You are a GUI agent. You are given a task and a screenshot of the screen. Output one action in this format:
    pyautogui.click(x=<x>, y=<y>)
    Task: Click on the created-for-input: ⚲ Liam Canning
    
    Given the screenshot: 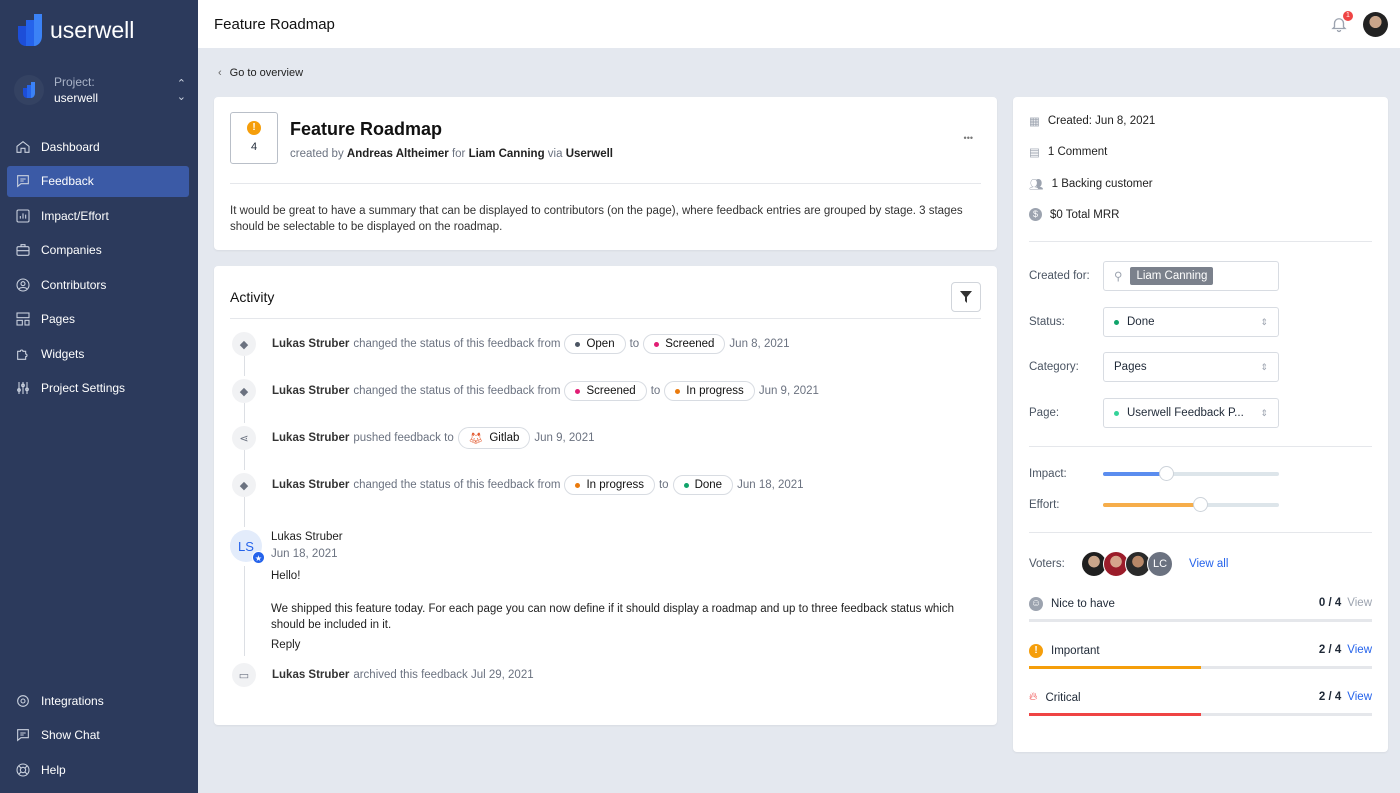 What is the action you would take?
    pyautogui.click(x=1191, y=276)
    